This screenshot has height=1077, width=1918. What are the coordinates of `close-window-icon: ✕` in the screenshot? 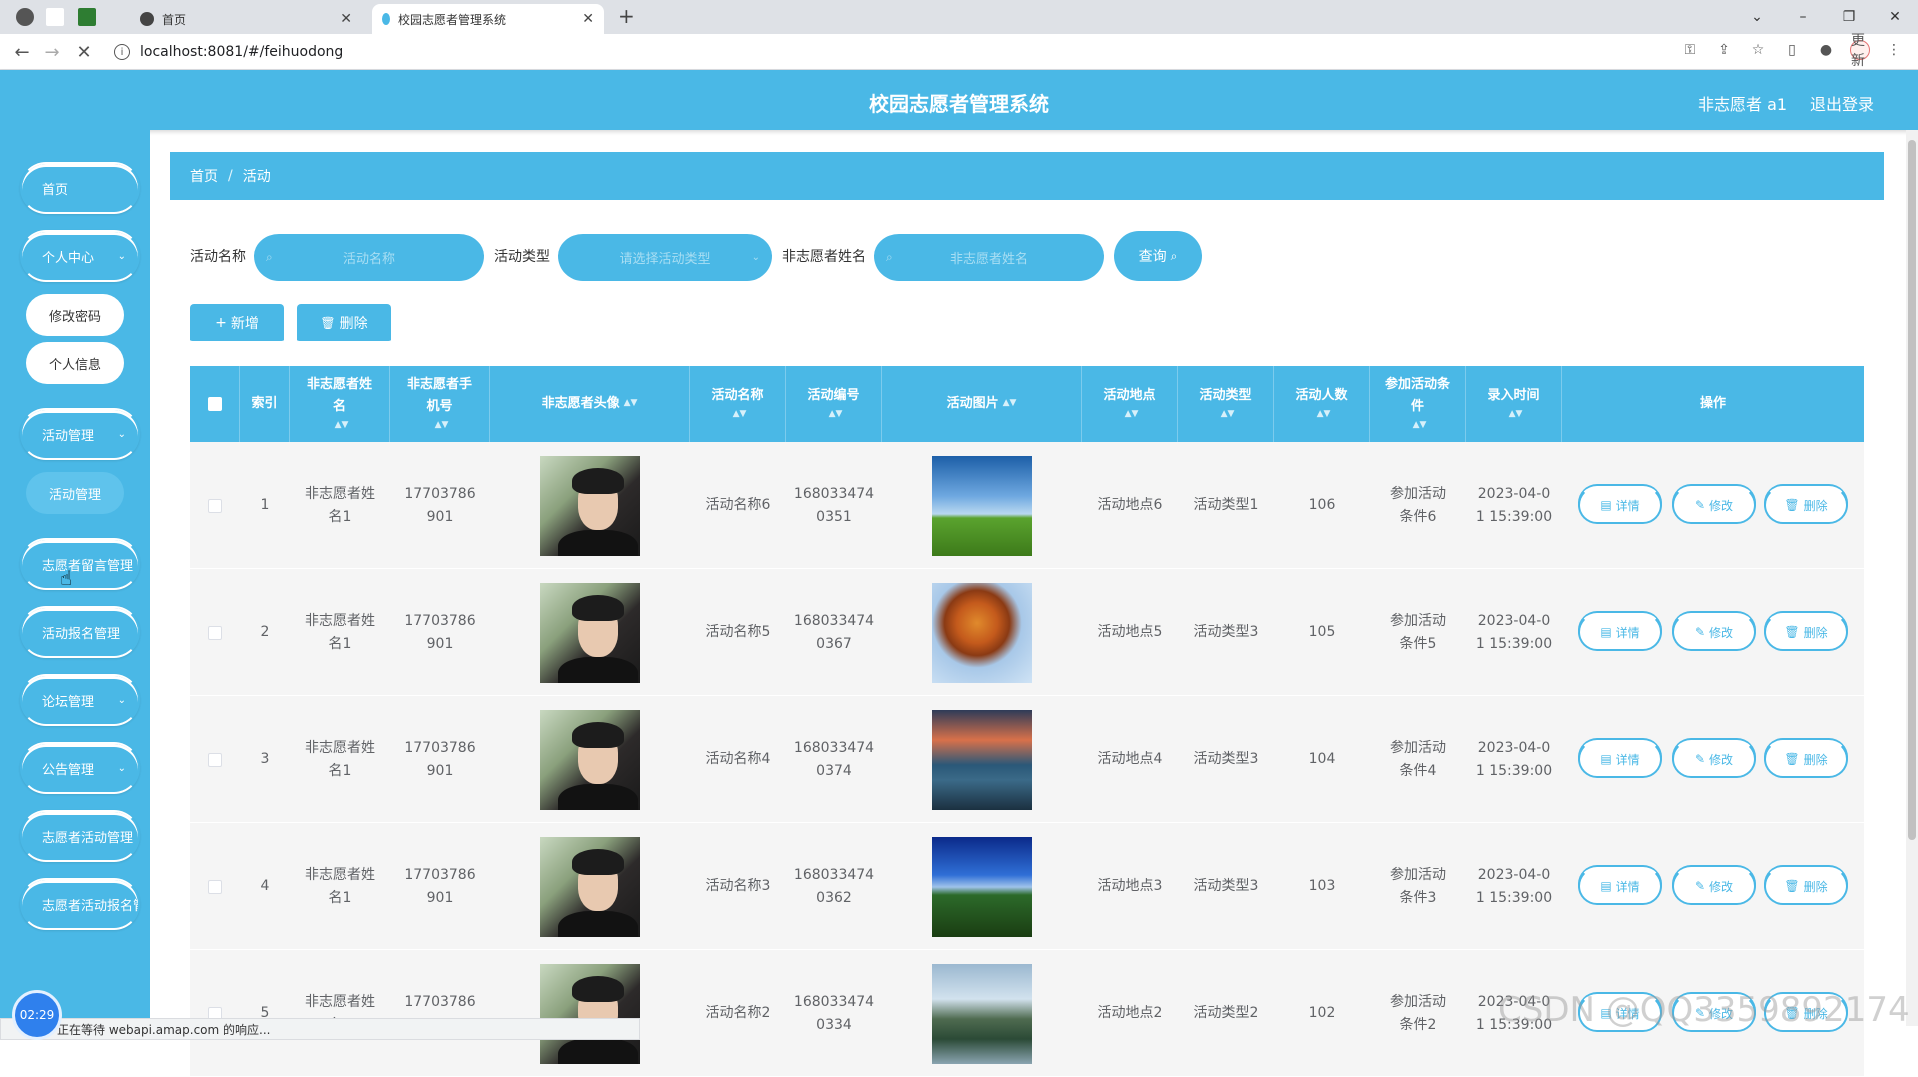 It's located at (1895, 17).